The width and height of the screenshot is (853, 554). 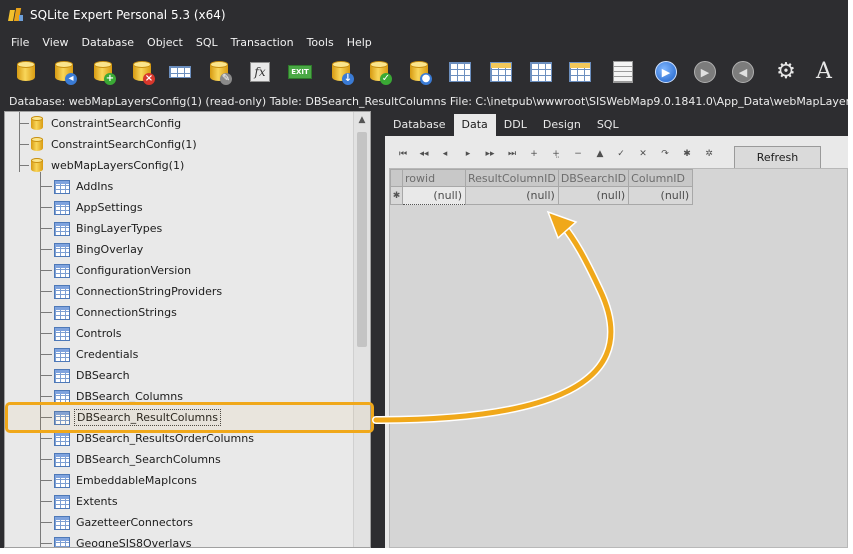 I want to click on column-header: ResultColumnID, so click(x=512, y=178).